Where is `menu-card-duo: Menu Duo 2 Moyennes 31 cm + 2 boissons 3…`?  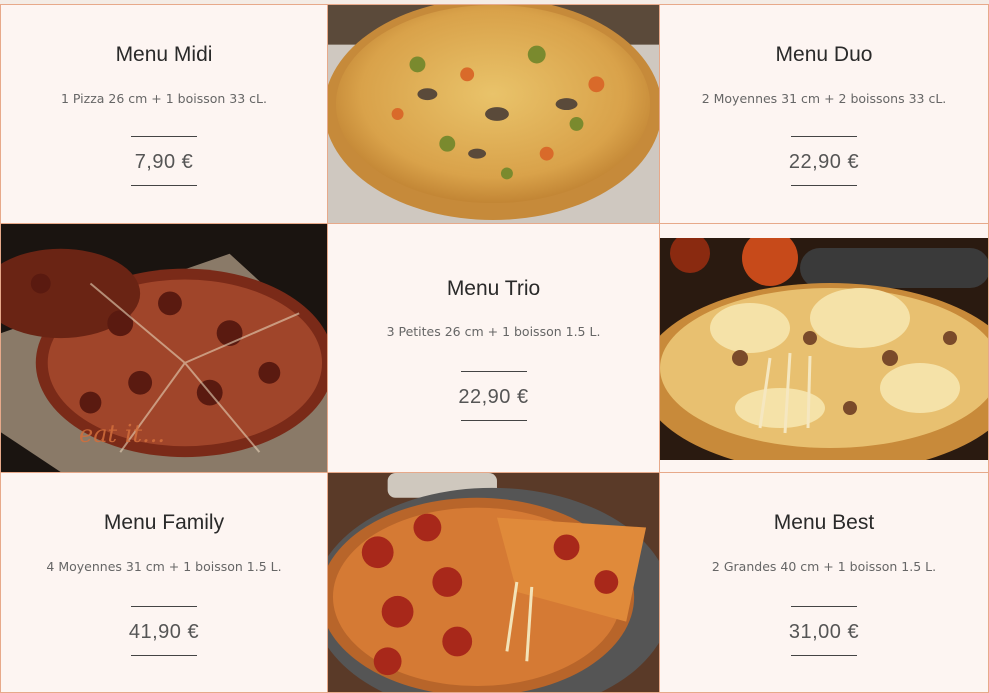
menu-card-duo: Menu Duo 2 Moyennes 31 cm + 2 boissons 3… is located at coordinates (824, 114).